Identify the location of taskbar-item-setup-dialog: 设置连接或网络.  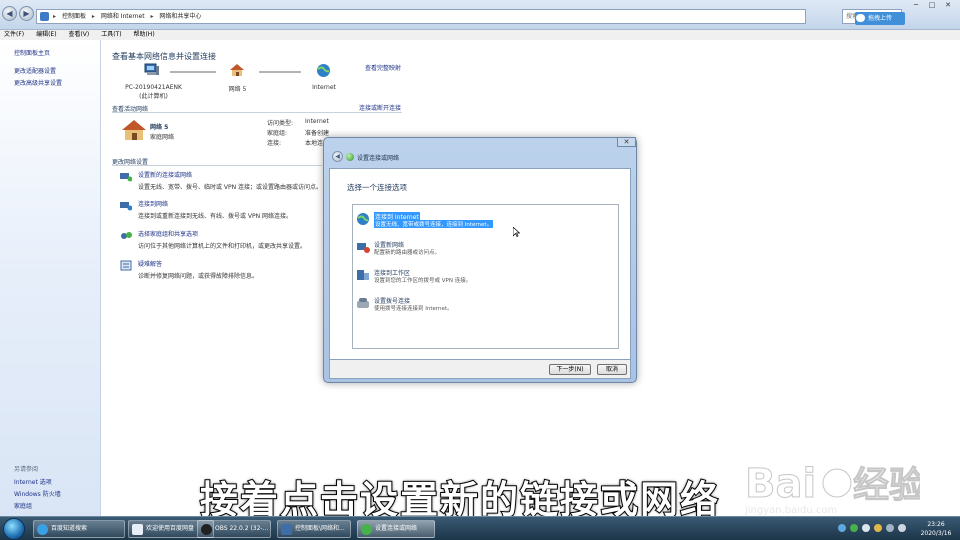
(396, 529).